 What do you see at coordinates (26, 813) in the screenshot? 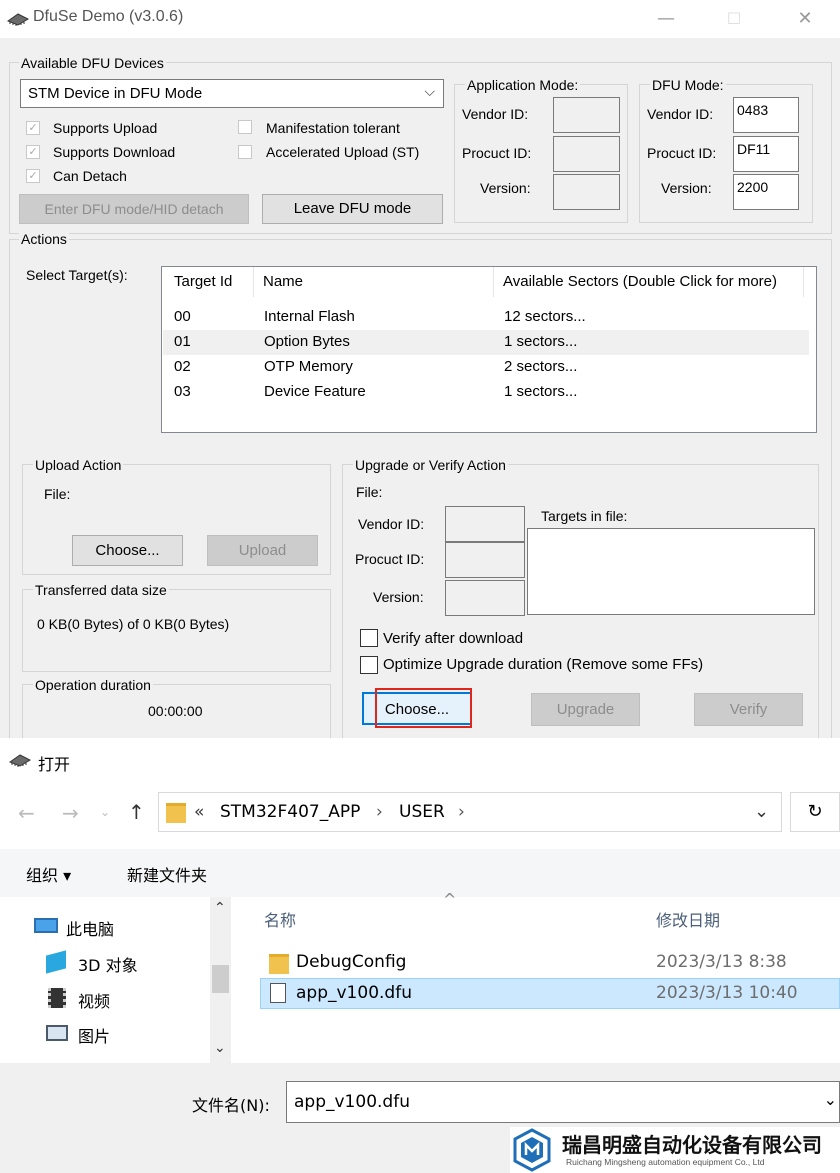
I see `back-arrow-icon: ←` at bounding box center [26, 813].